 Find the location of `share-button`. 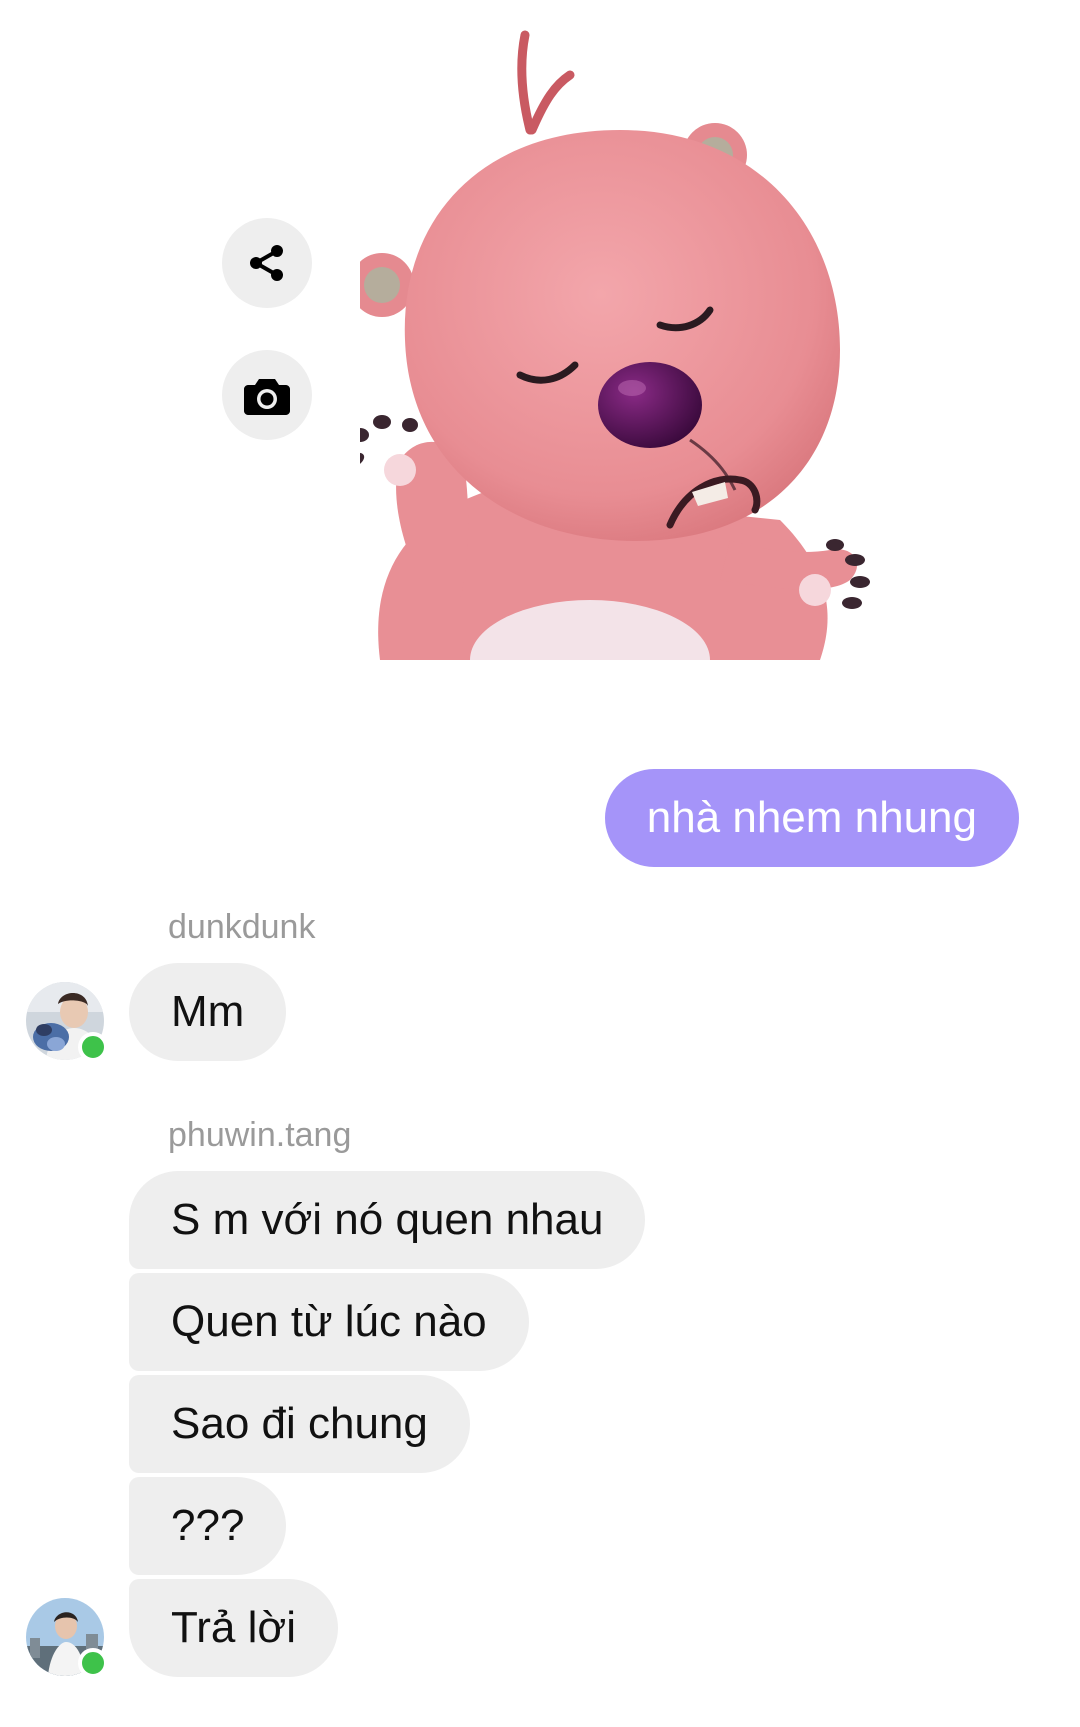

share-button is located at coordinates (267, 263).